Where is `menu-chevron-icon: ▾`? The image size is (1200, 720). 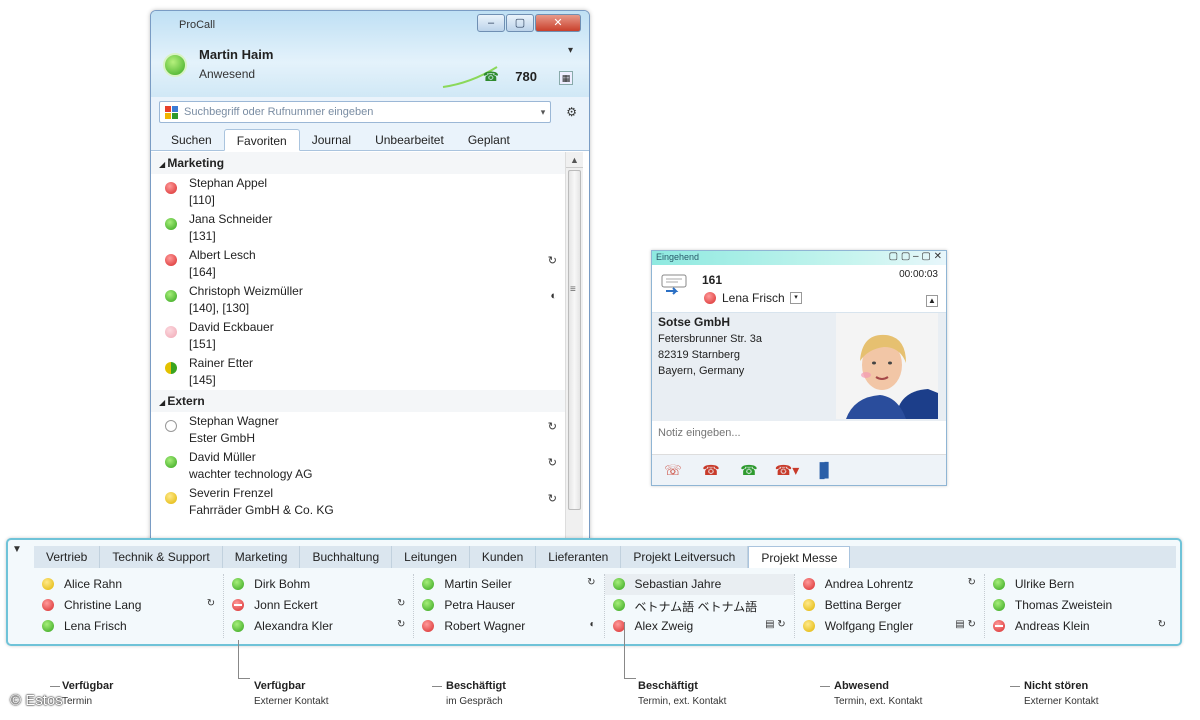
menu-chevron-icon: ▾ is located at coordinates (570, 50).